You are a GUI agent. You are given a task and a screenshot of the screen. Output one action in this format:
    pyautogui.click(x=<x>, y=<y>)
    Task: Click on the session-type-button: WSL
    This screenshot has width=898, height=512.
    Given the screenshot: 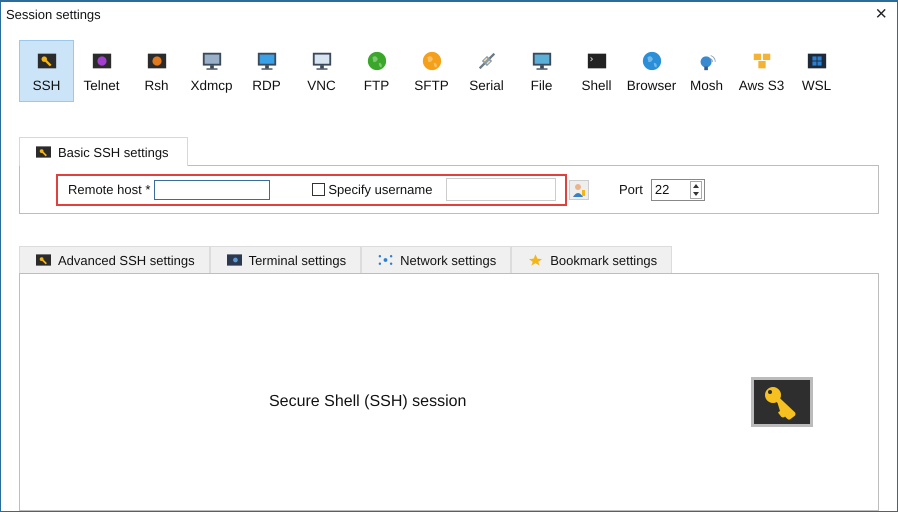 What is the action you would take?
    pyautogui.click(x=816, y=71)
    